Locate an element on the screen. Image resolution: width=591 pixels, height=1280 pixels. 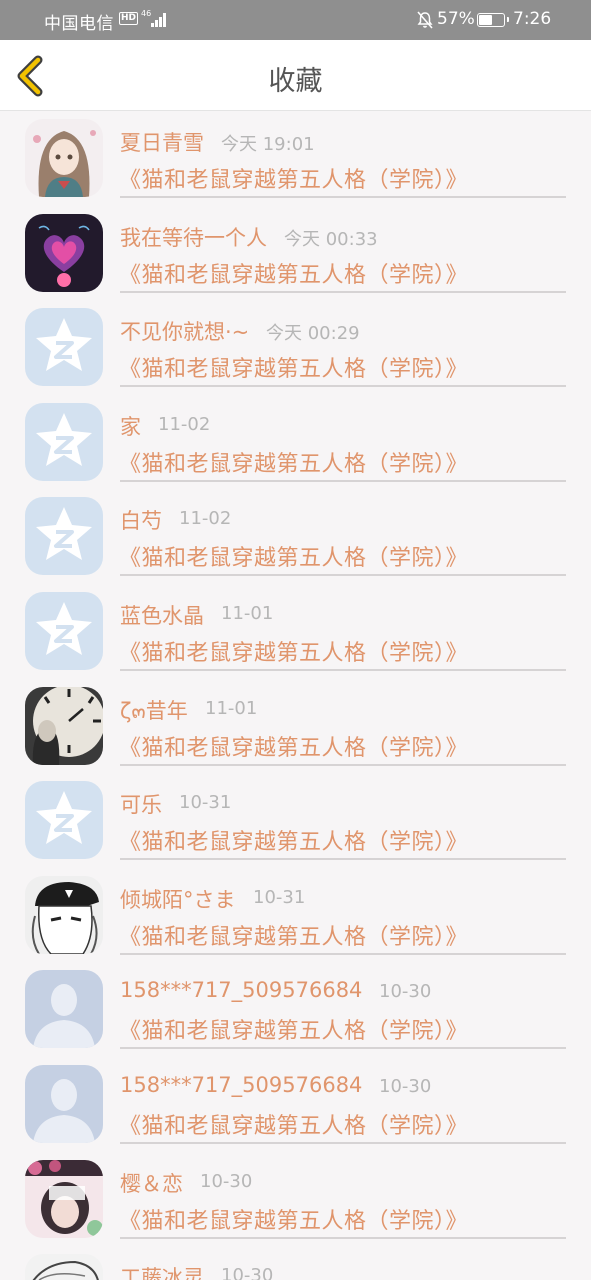
battery-icon is located at coordinates (493, 20).